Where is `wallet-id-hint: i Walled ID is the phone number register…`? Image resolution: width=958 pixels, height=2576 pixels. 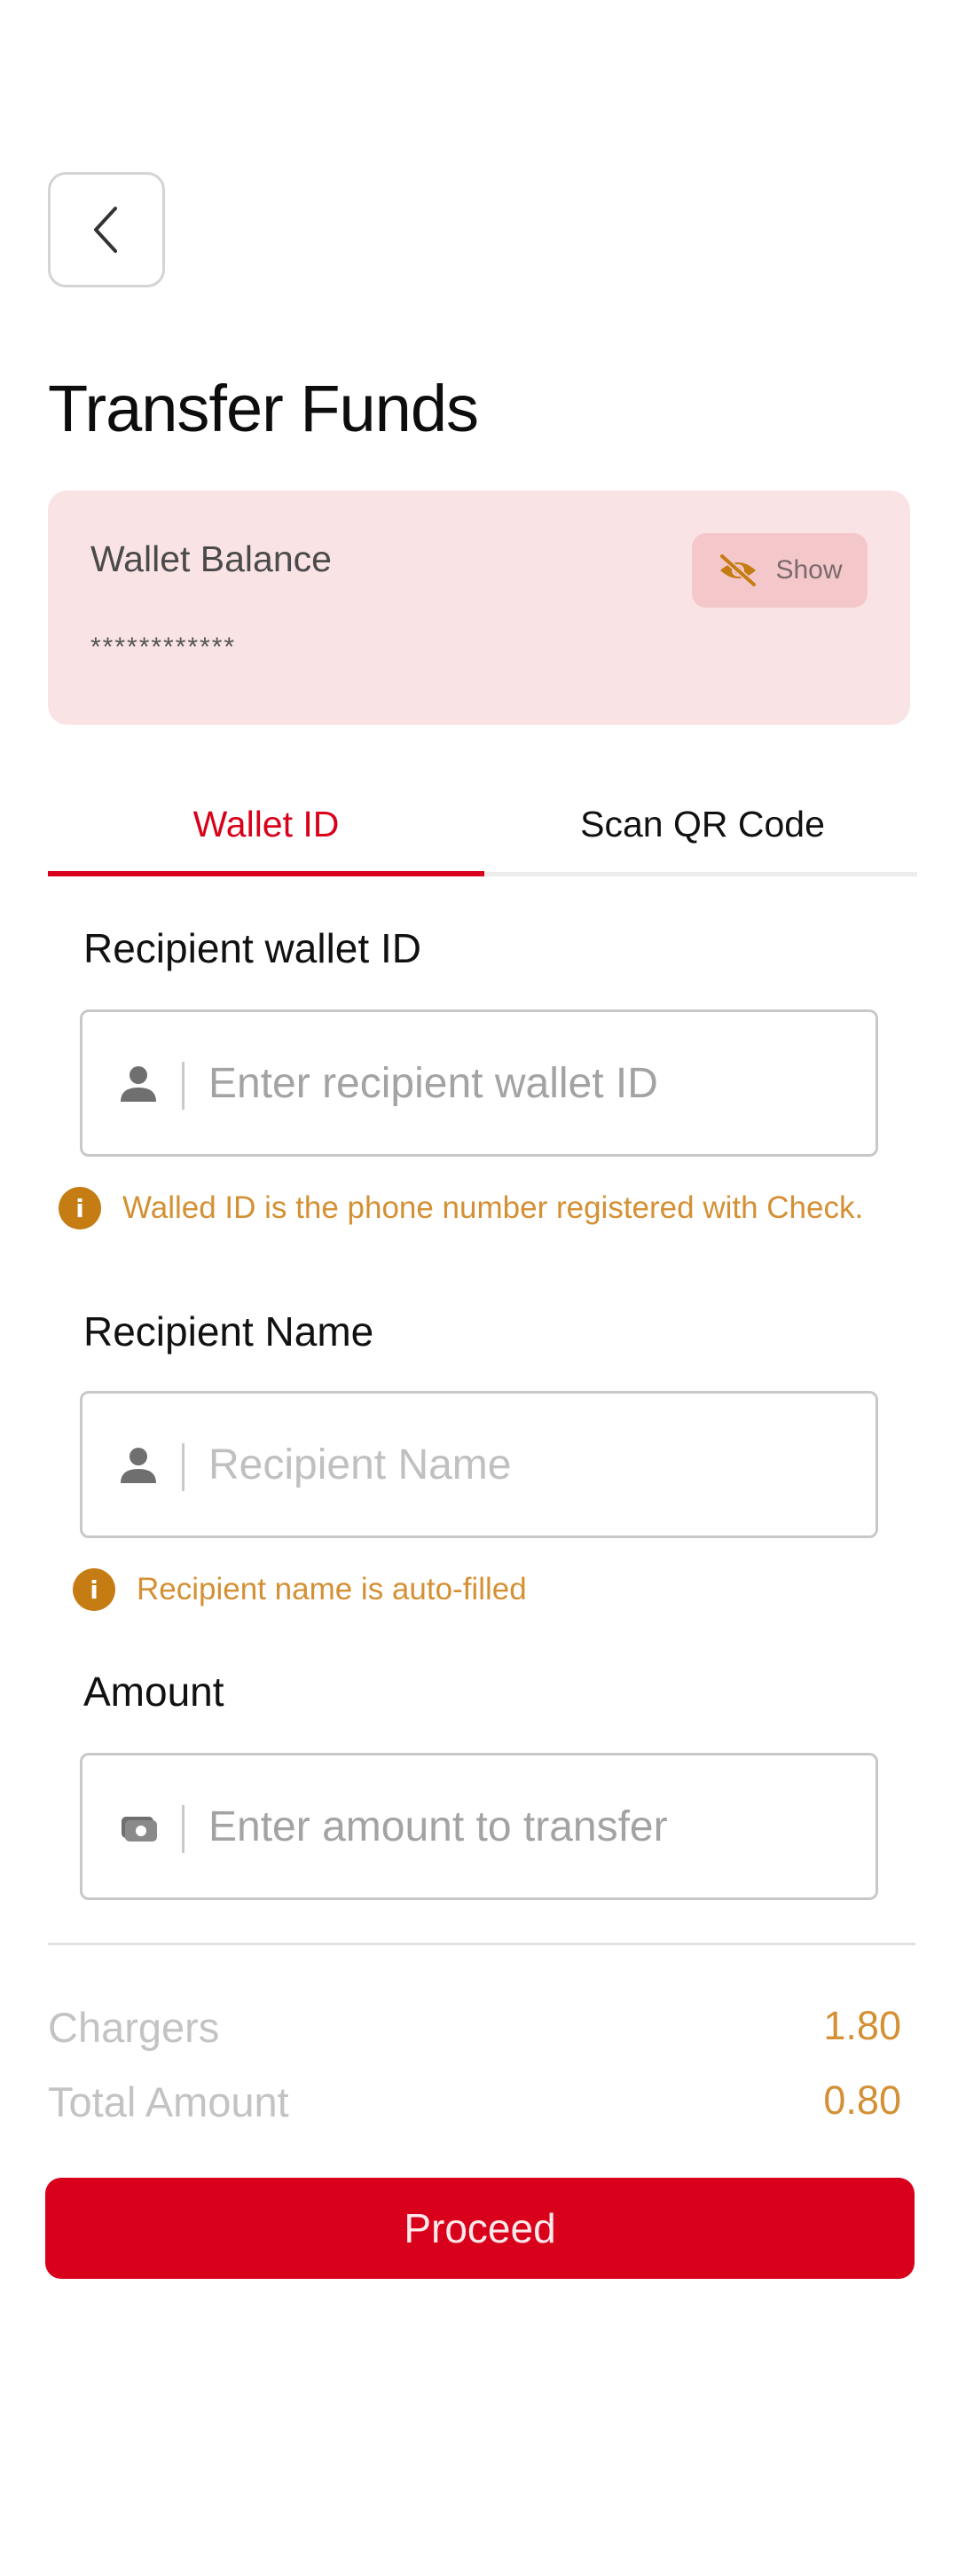 wallet-id-hint: i Walled ID is the phone number register… is located at coordinates (461, 1208).